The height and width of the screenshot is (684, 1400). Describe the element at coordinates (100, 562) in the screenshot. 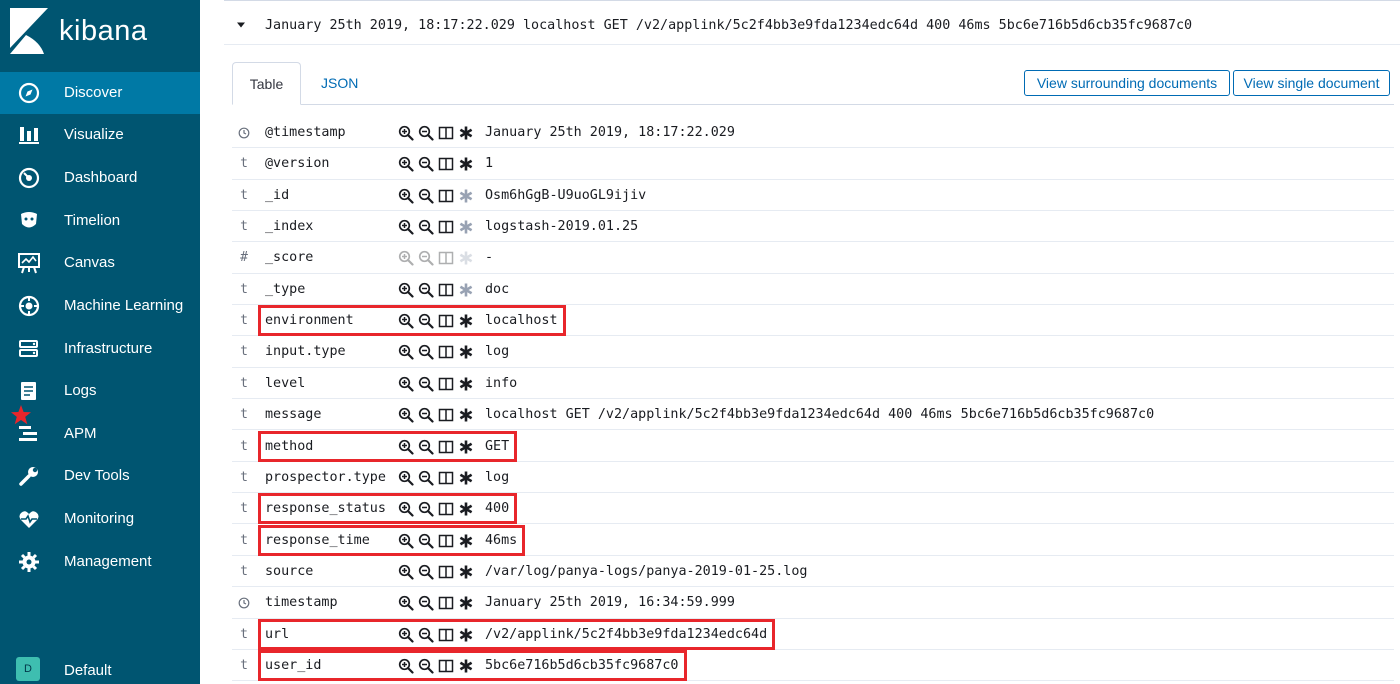

I see `nav-item-management: Management` at that location.